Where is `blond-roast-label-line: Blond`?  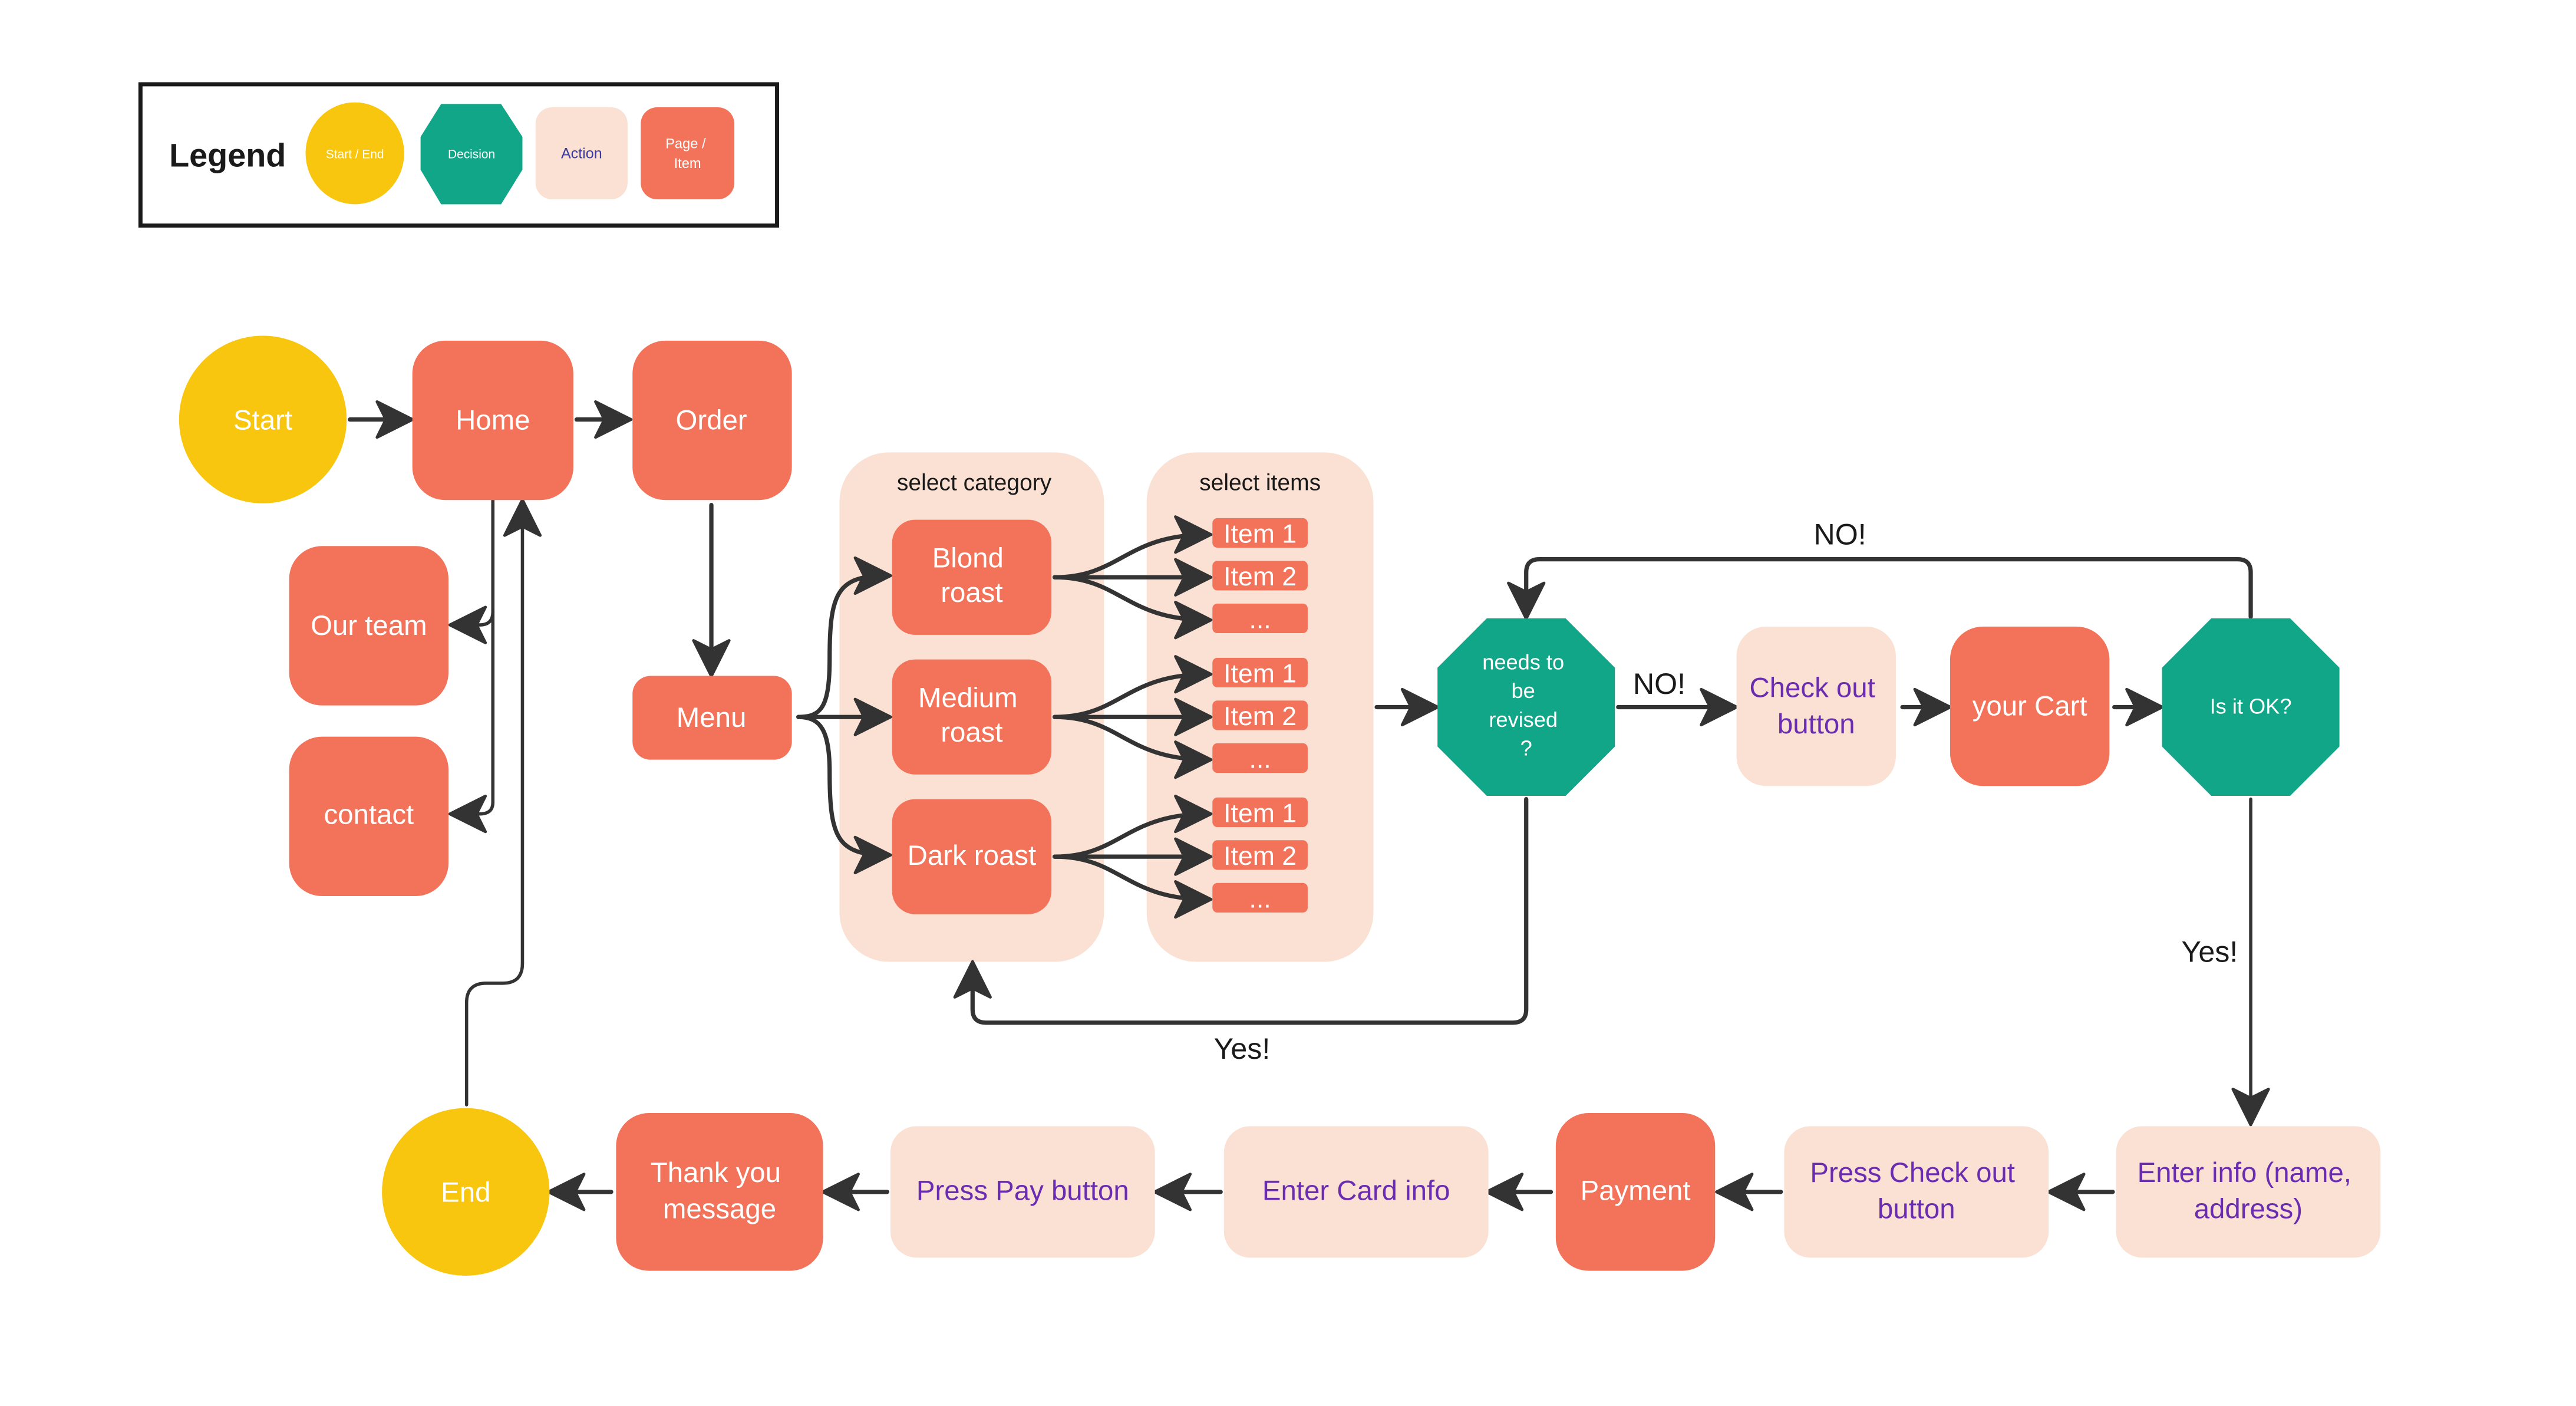 blond-roast-label-line: Blond is located at coordinates (968, 558).